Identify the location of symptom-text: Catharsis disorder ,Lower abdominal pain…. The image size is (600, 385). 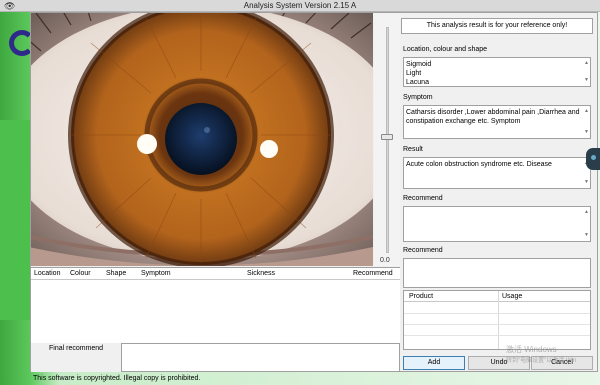
(493, 117).